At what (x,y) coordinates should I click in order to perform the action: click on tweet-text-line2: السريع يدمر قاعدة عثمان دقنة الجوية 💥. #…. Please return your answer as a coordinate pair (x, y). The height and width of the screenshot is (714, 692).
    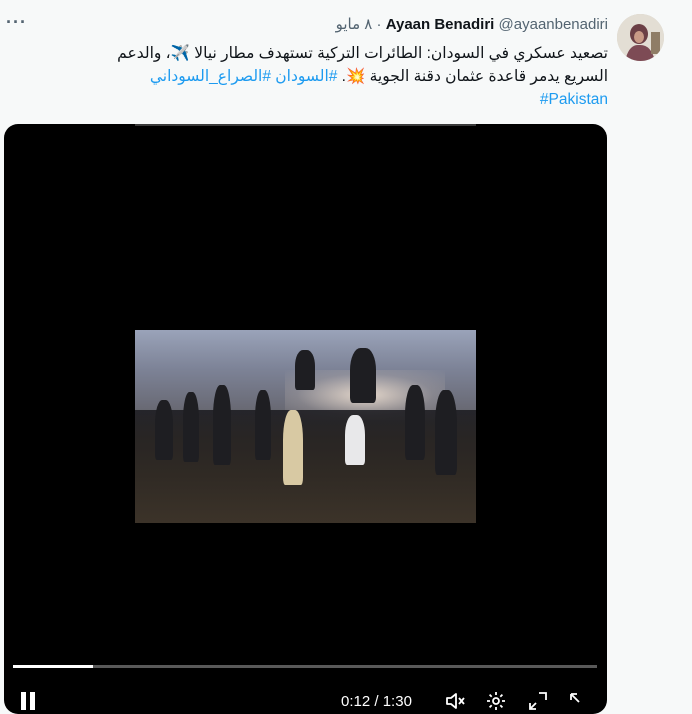
    Looking at the image, I should click on (328, 76).